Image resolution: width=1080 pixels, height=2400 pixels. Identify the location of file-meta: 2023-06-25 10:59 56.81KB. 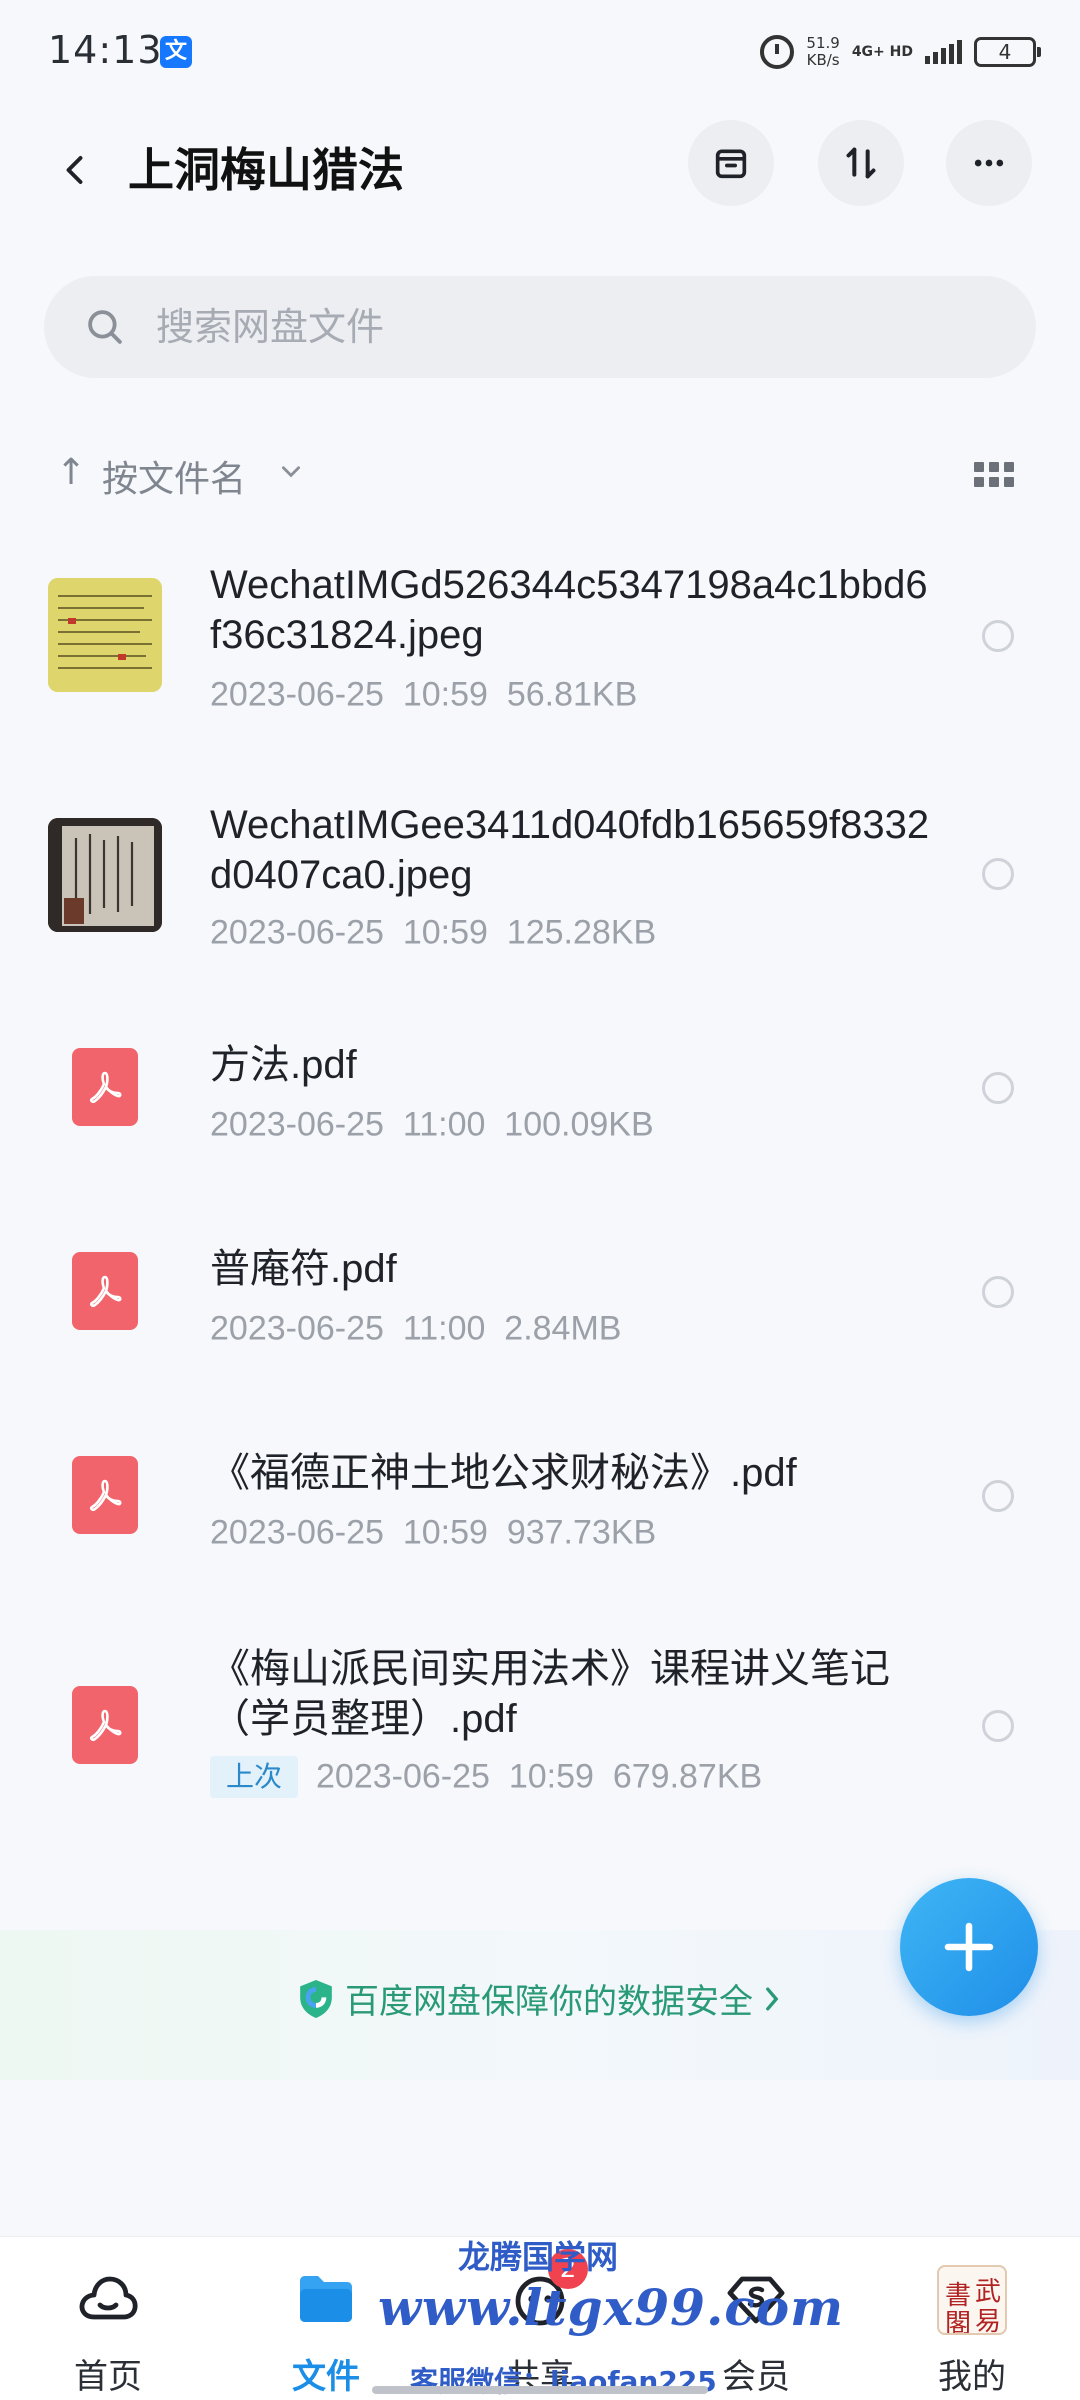
(423, 694).